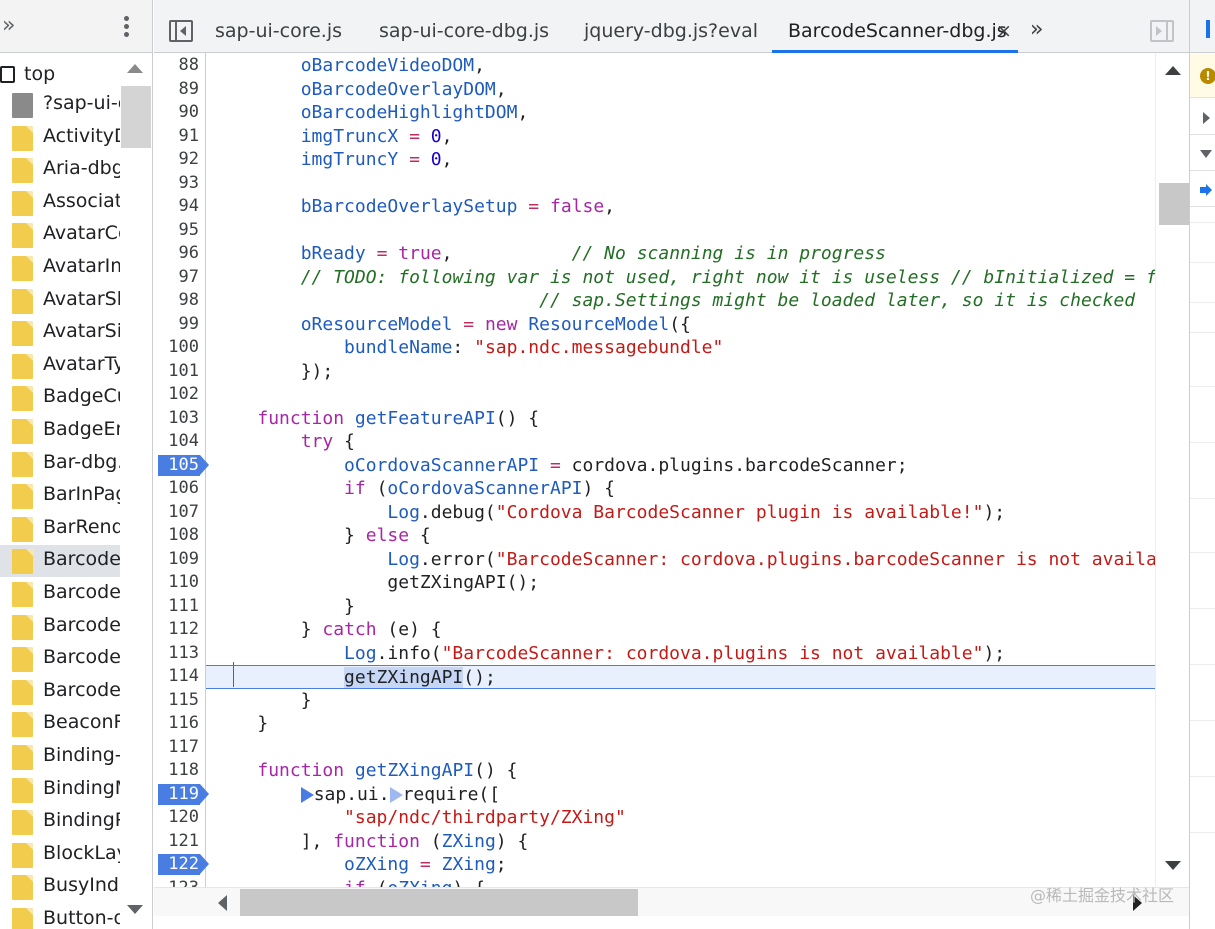 The width and height of the screenshot is (1215, 929). Describe the element at coordinates (180, 748) in the screenshot. I see `line-number: 117` at that location.